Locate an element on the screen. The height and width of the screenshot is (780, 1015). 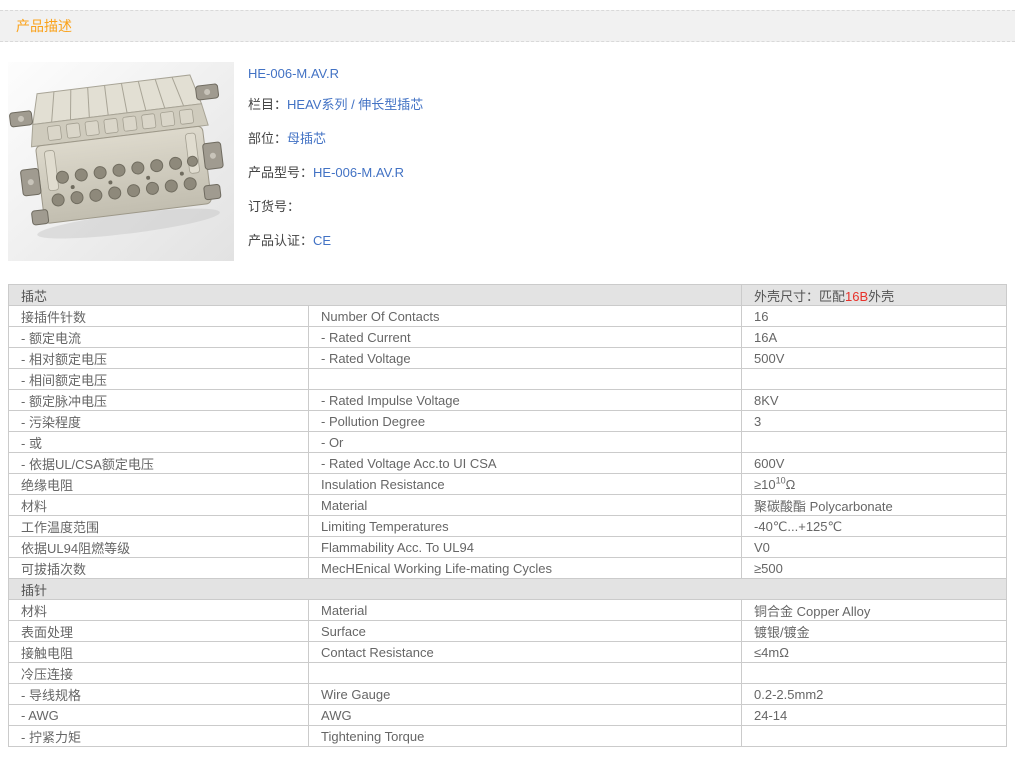
spec-value: 500V is located at coordinates (874, 358).